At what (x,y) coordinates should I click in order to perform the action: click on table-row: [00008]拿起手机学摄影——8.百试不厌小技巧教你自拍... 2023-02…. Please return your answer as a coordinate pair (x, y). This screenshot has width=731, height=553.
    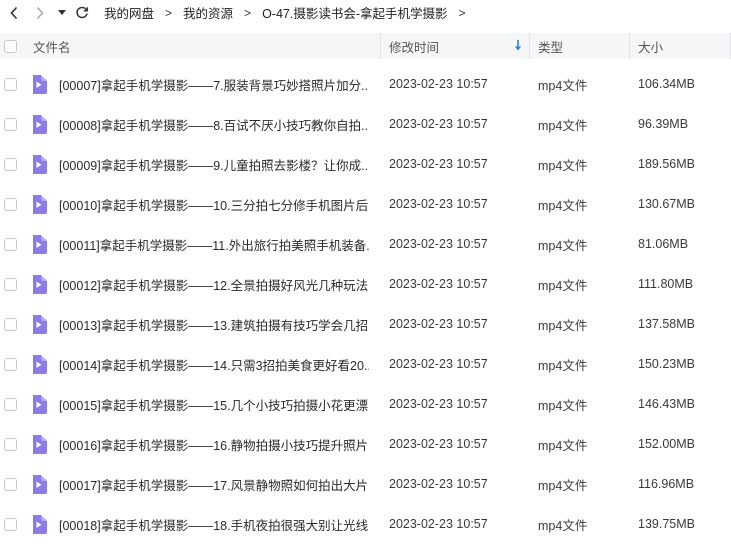
    Looking at the image, I should click on (365, 124).